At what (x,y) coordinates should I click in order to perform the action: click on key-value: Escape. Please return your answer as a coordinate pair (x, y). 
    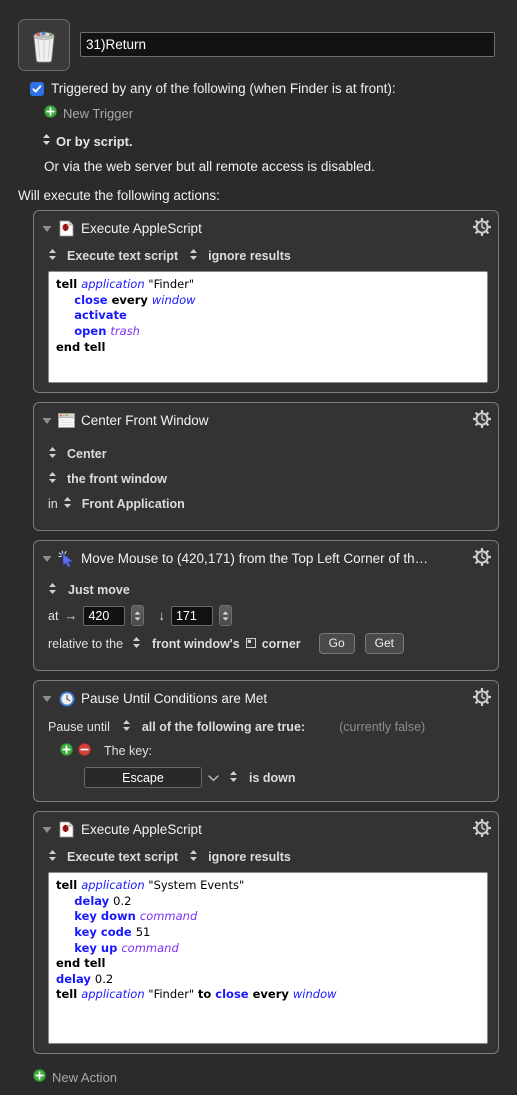
    Looking at the image, I should click on (143, 777).